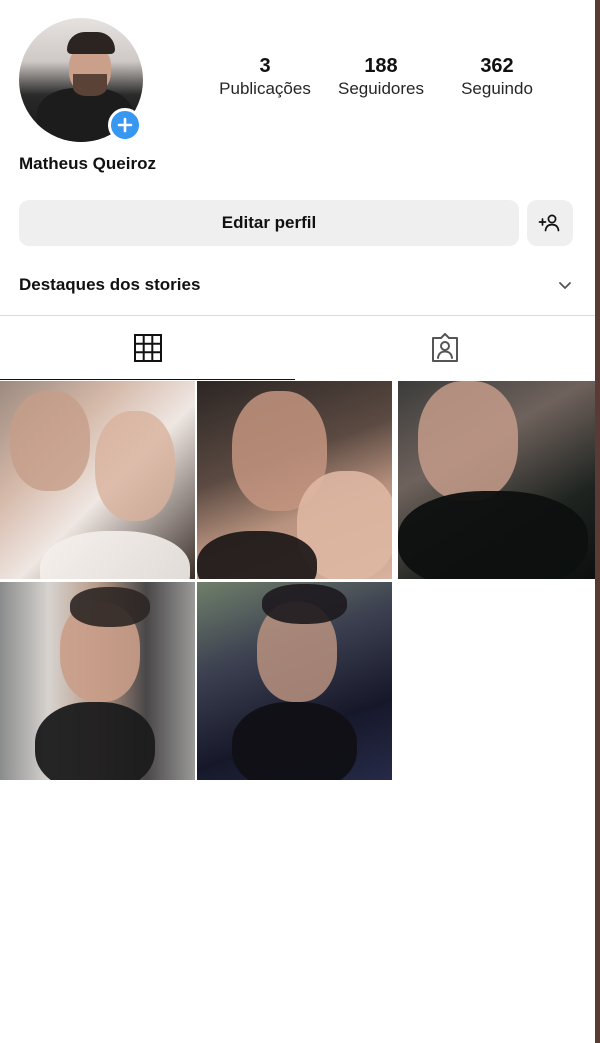  I want to click on story-highlights-row: Destaques dos stories, so click(296, 285).